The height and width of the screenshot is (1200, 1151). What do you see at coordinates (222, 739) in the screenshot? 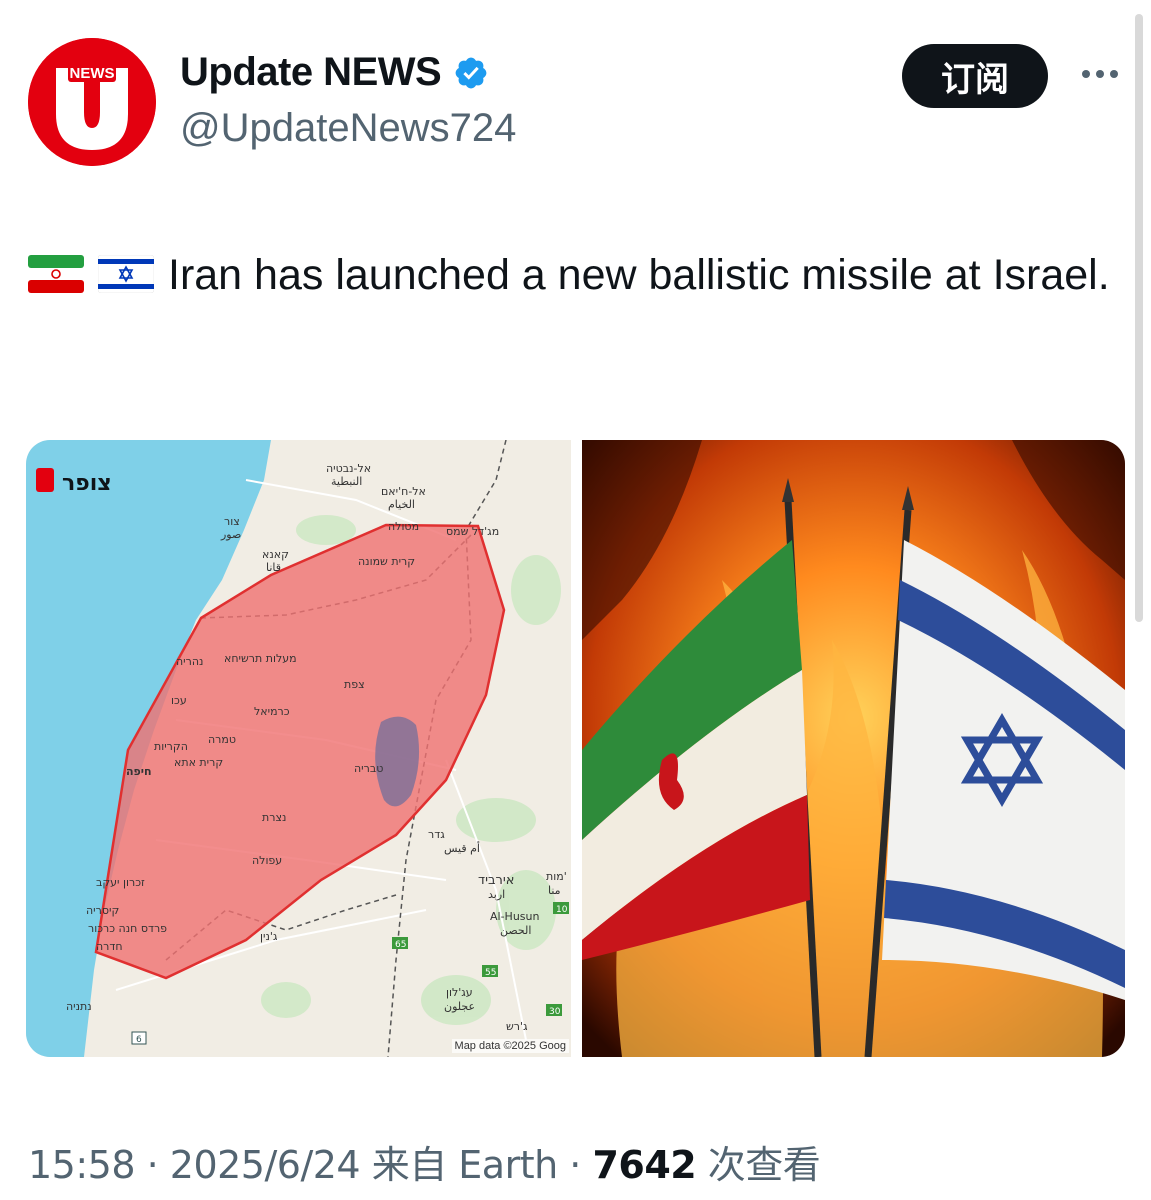
I see `map-label: טמרה` at bounding box center [222, 739].